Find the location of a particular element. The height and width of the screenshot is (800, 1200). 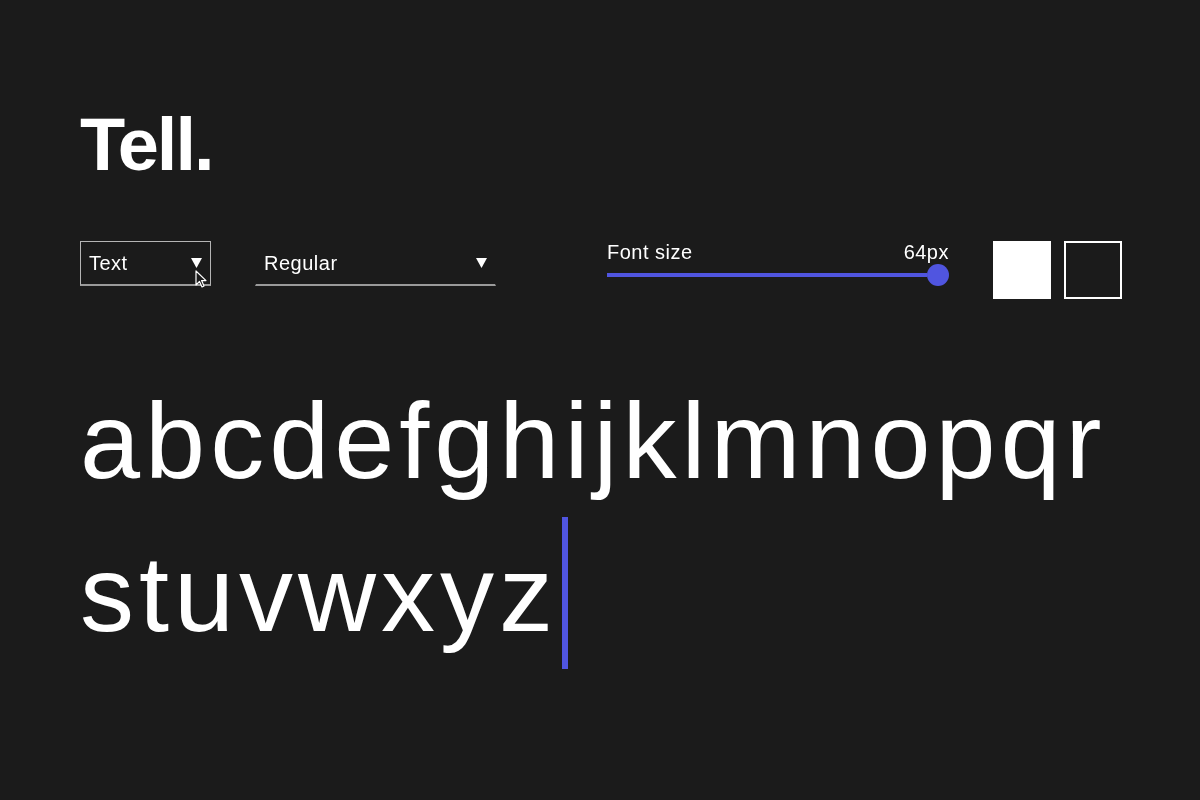

logo-text: Tell. is located at coordinates (146, 145).